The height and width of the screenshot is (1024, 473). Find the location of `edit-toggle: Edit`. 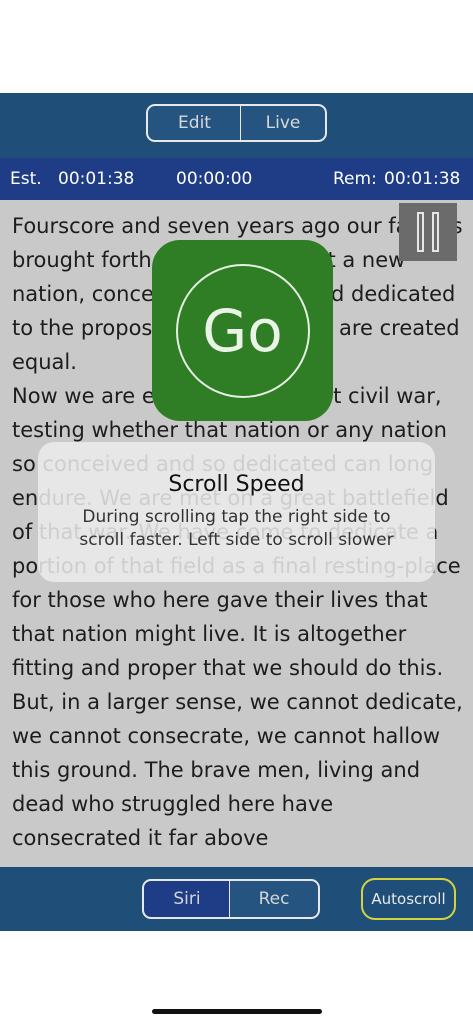

edit-toggle: Edit is located at coordinates (194, 123).